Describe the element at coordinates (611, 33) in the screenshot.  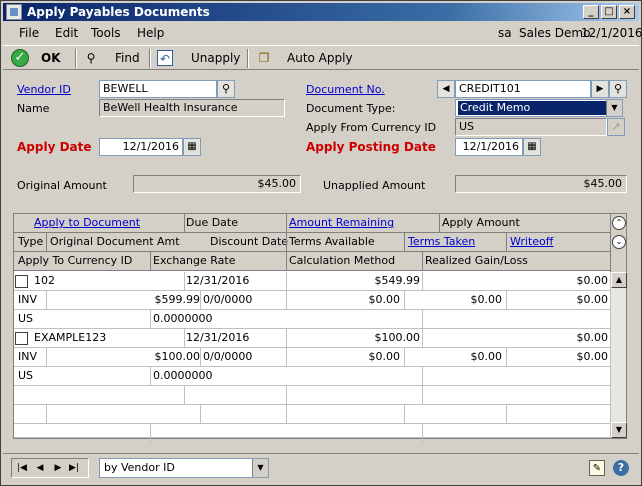
I see `user-date: 12/1/2016` at that location.